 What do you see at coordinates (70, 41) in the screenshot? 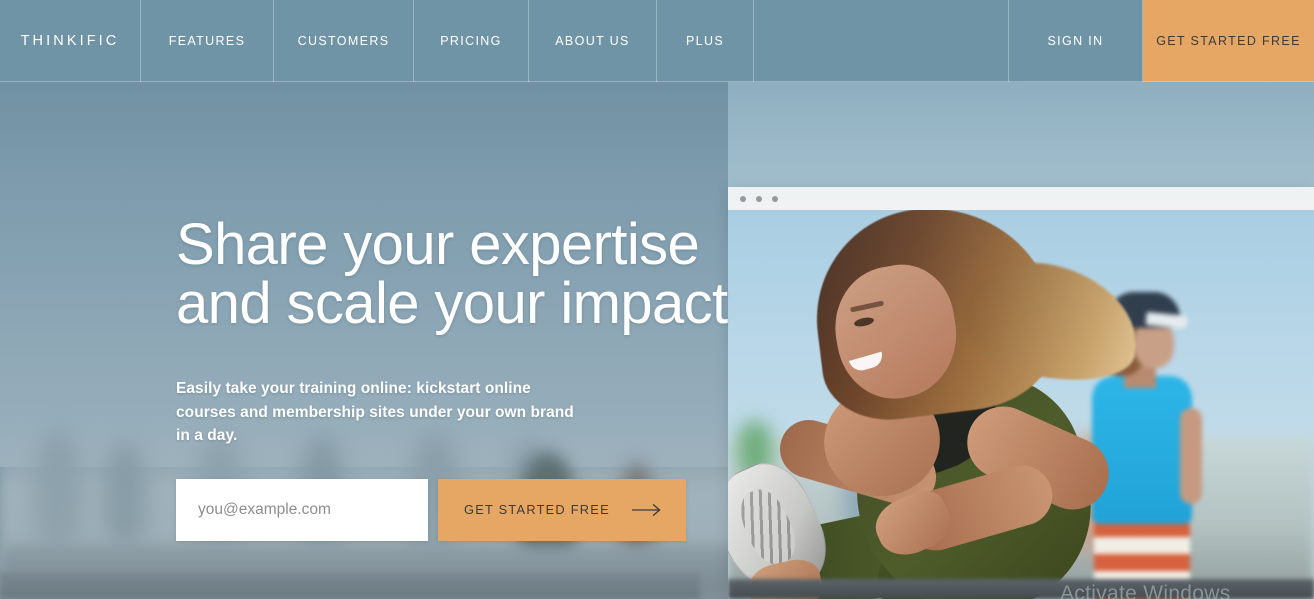
I see `site-logo: THINKIFIC` at bounding box center [70, 41].